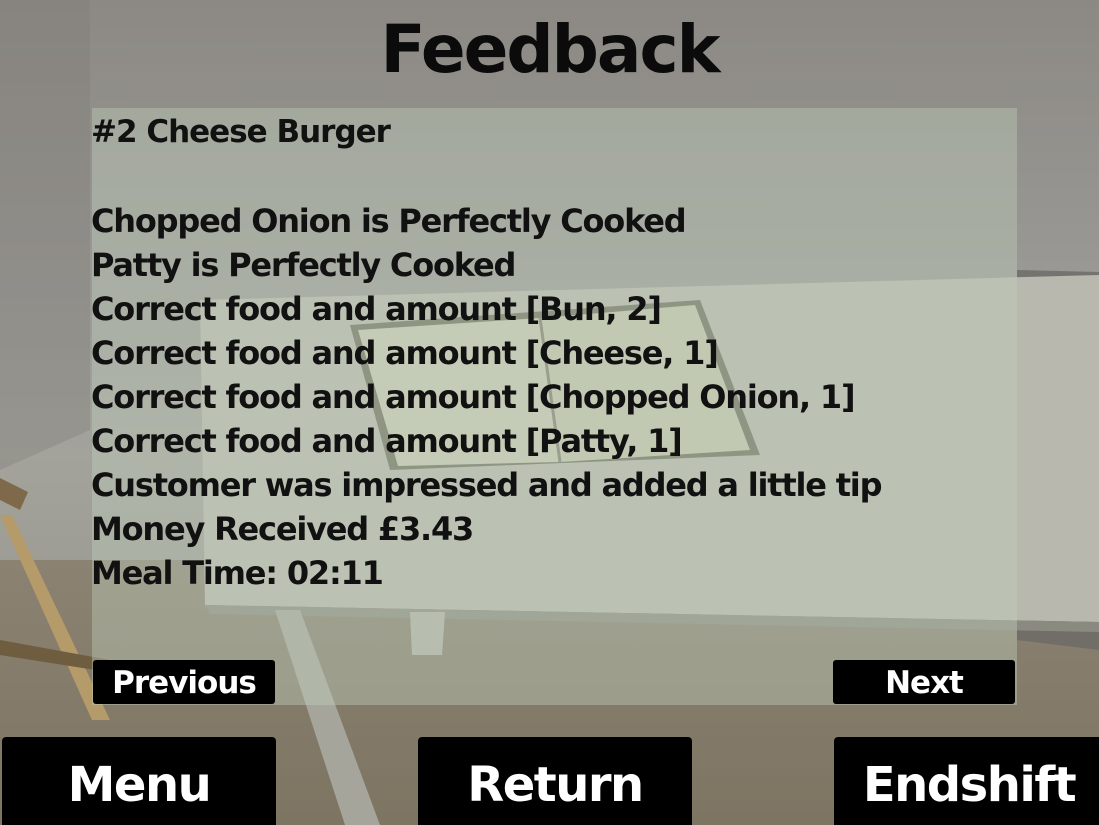 The image size is (1099, 825). I want to click on feedback-line: Correct food and amount [Cheese, 1], so click(405, 353).